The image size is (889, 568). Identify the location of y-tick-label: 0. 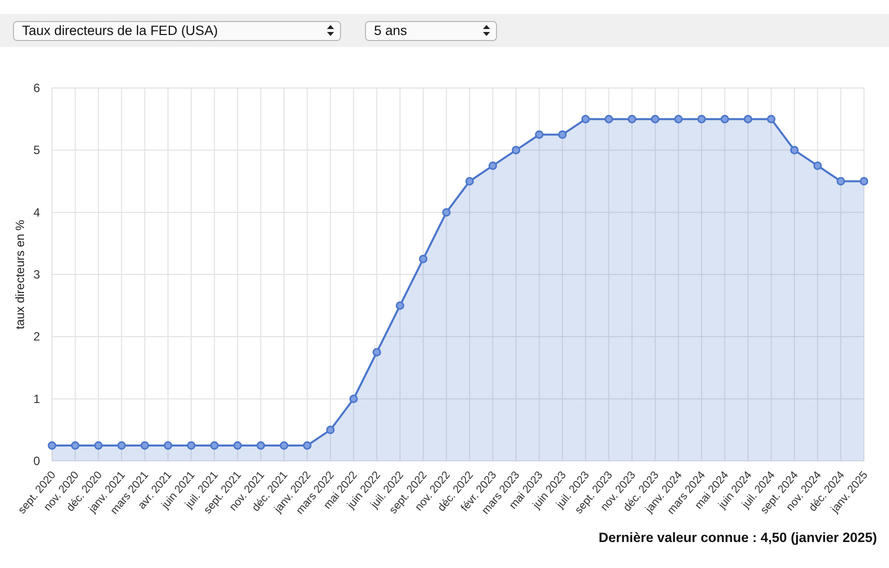
(36, 461).